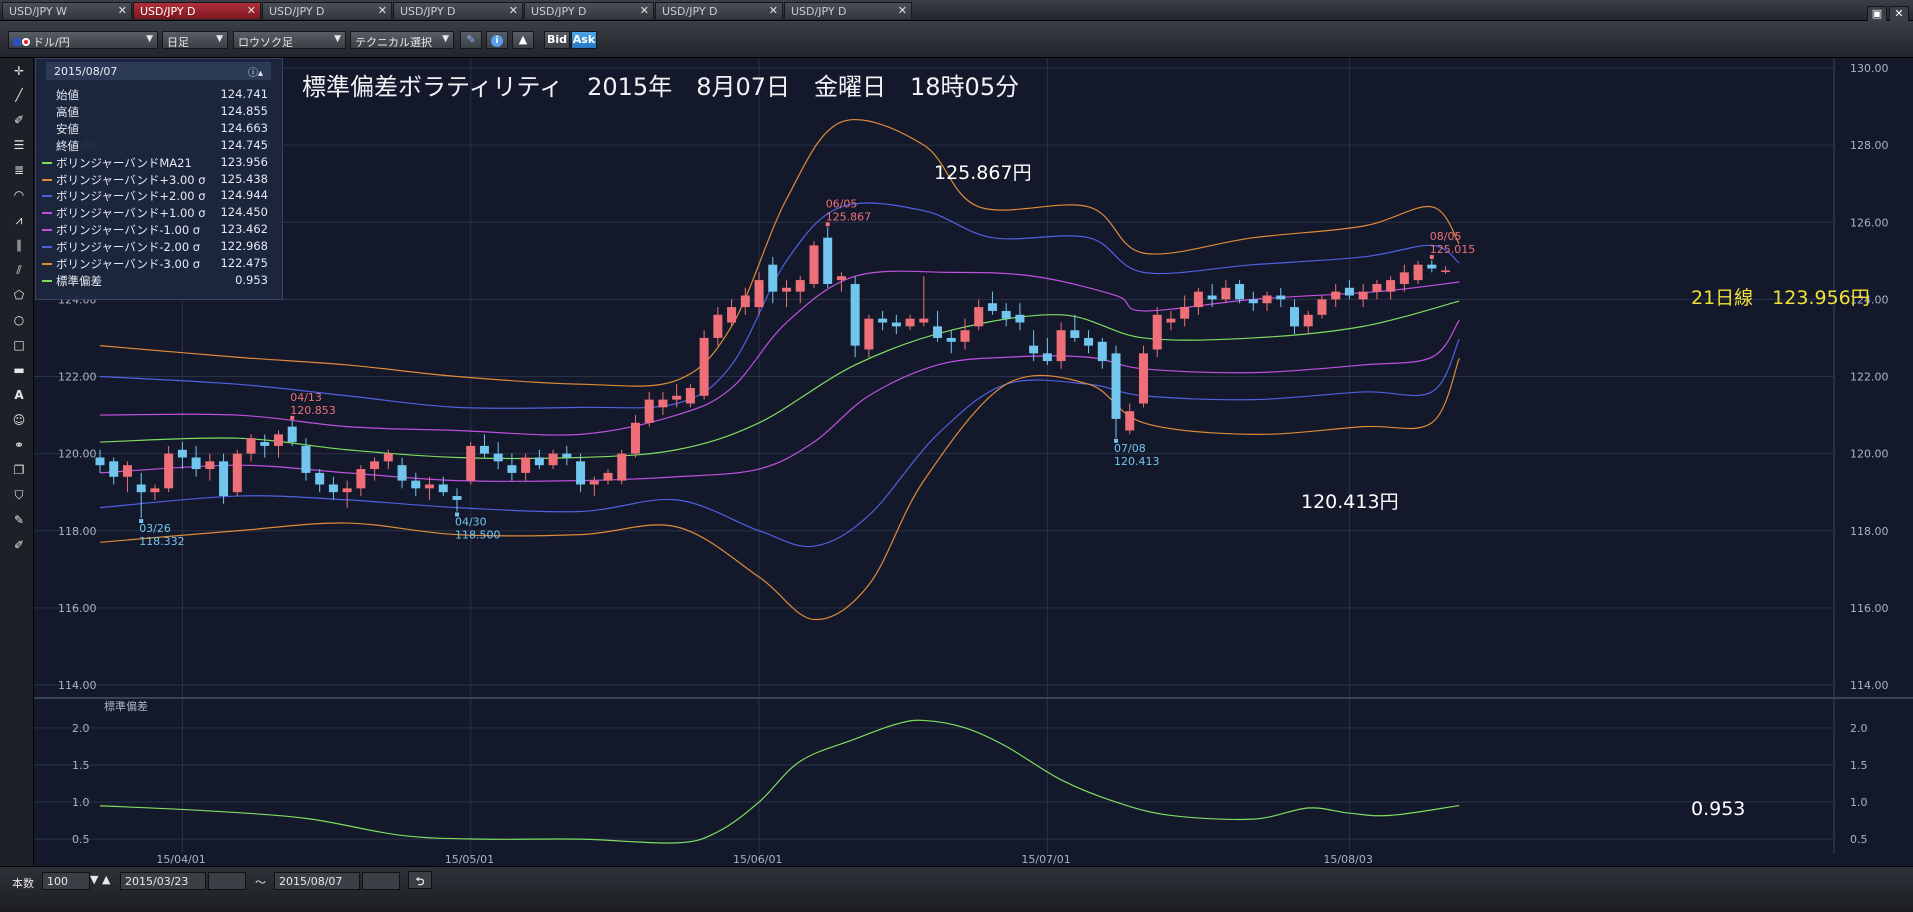 The image size is (1913, 912). I want to click on chart-area-button: ▲, so click(523, 40).